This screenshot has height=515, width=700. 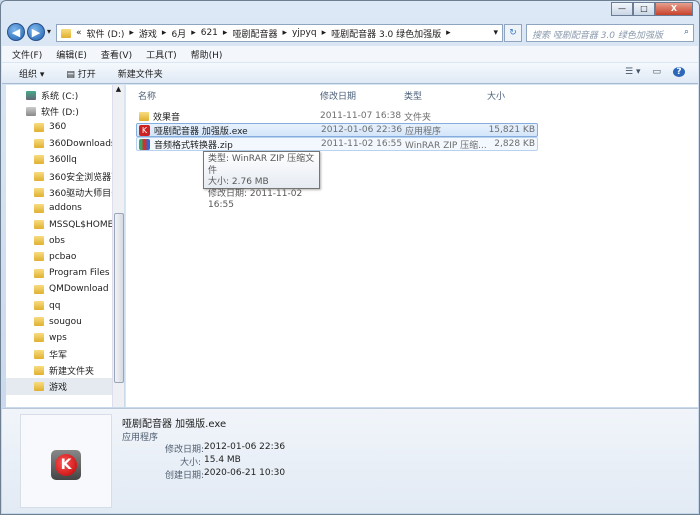 What do you see at coordinates (71, 54) in the screenshot?
I see `menu-edit: 编辑(E)` at bounding box center [71, 54].